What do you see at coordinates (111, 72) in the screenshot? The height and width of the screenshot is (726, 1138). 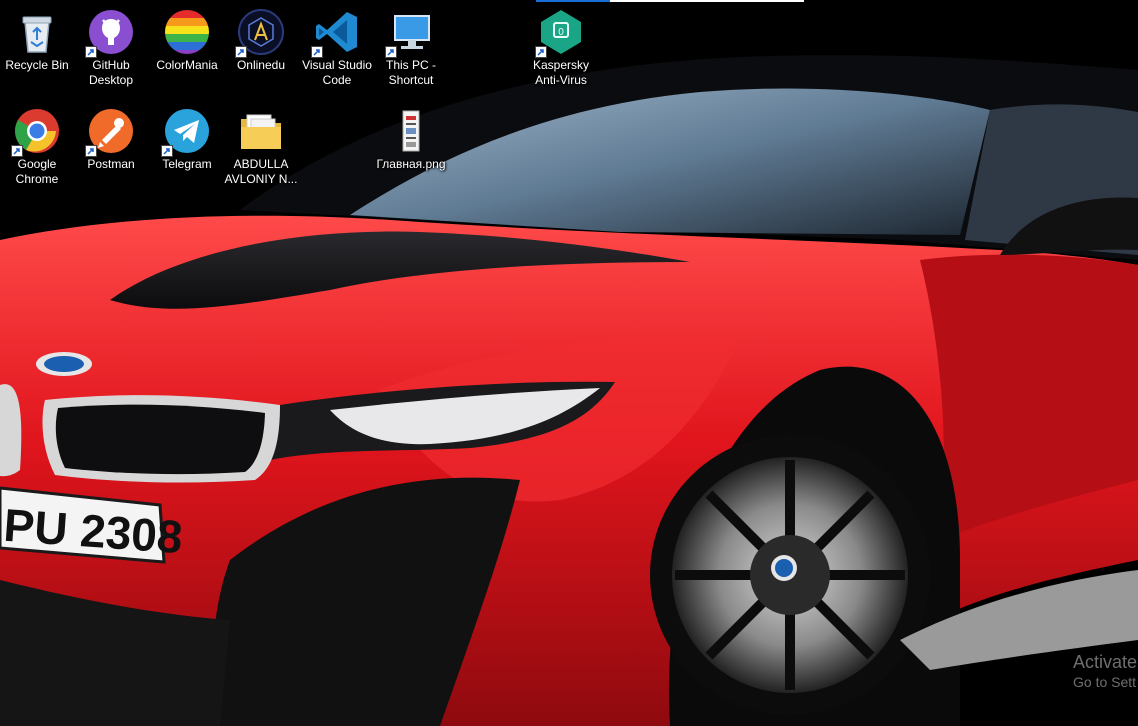 I see `icon-label: GitHub Desktop` at bounding box center [111, 72].